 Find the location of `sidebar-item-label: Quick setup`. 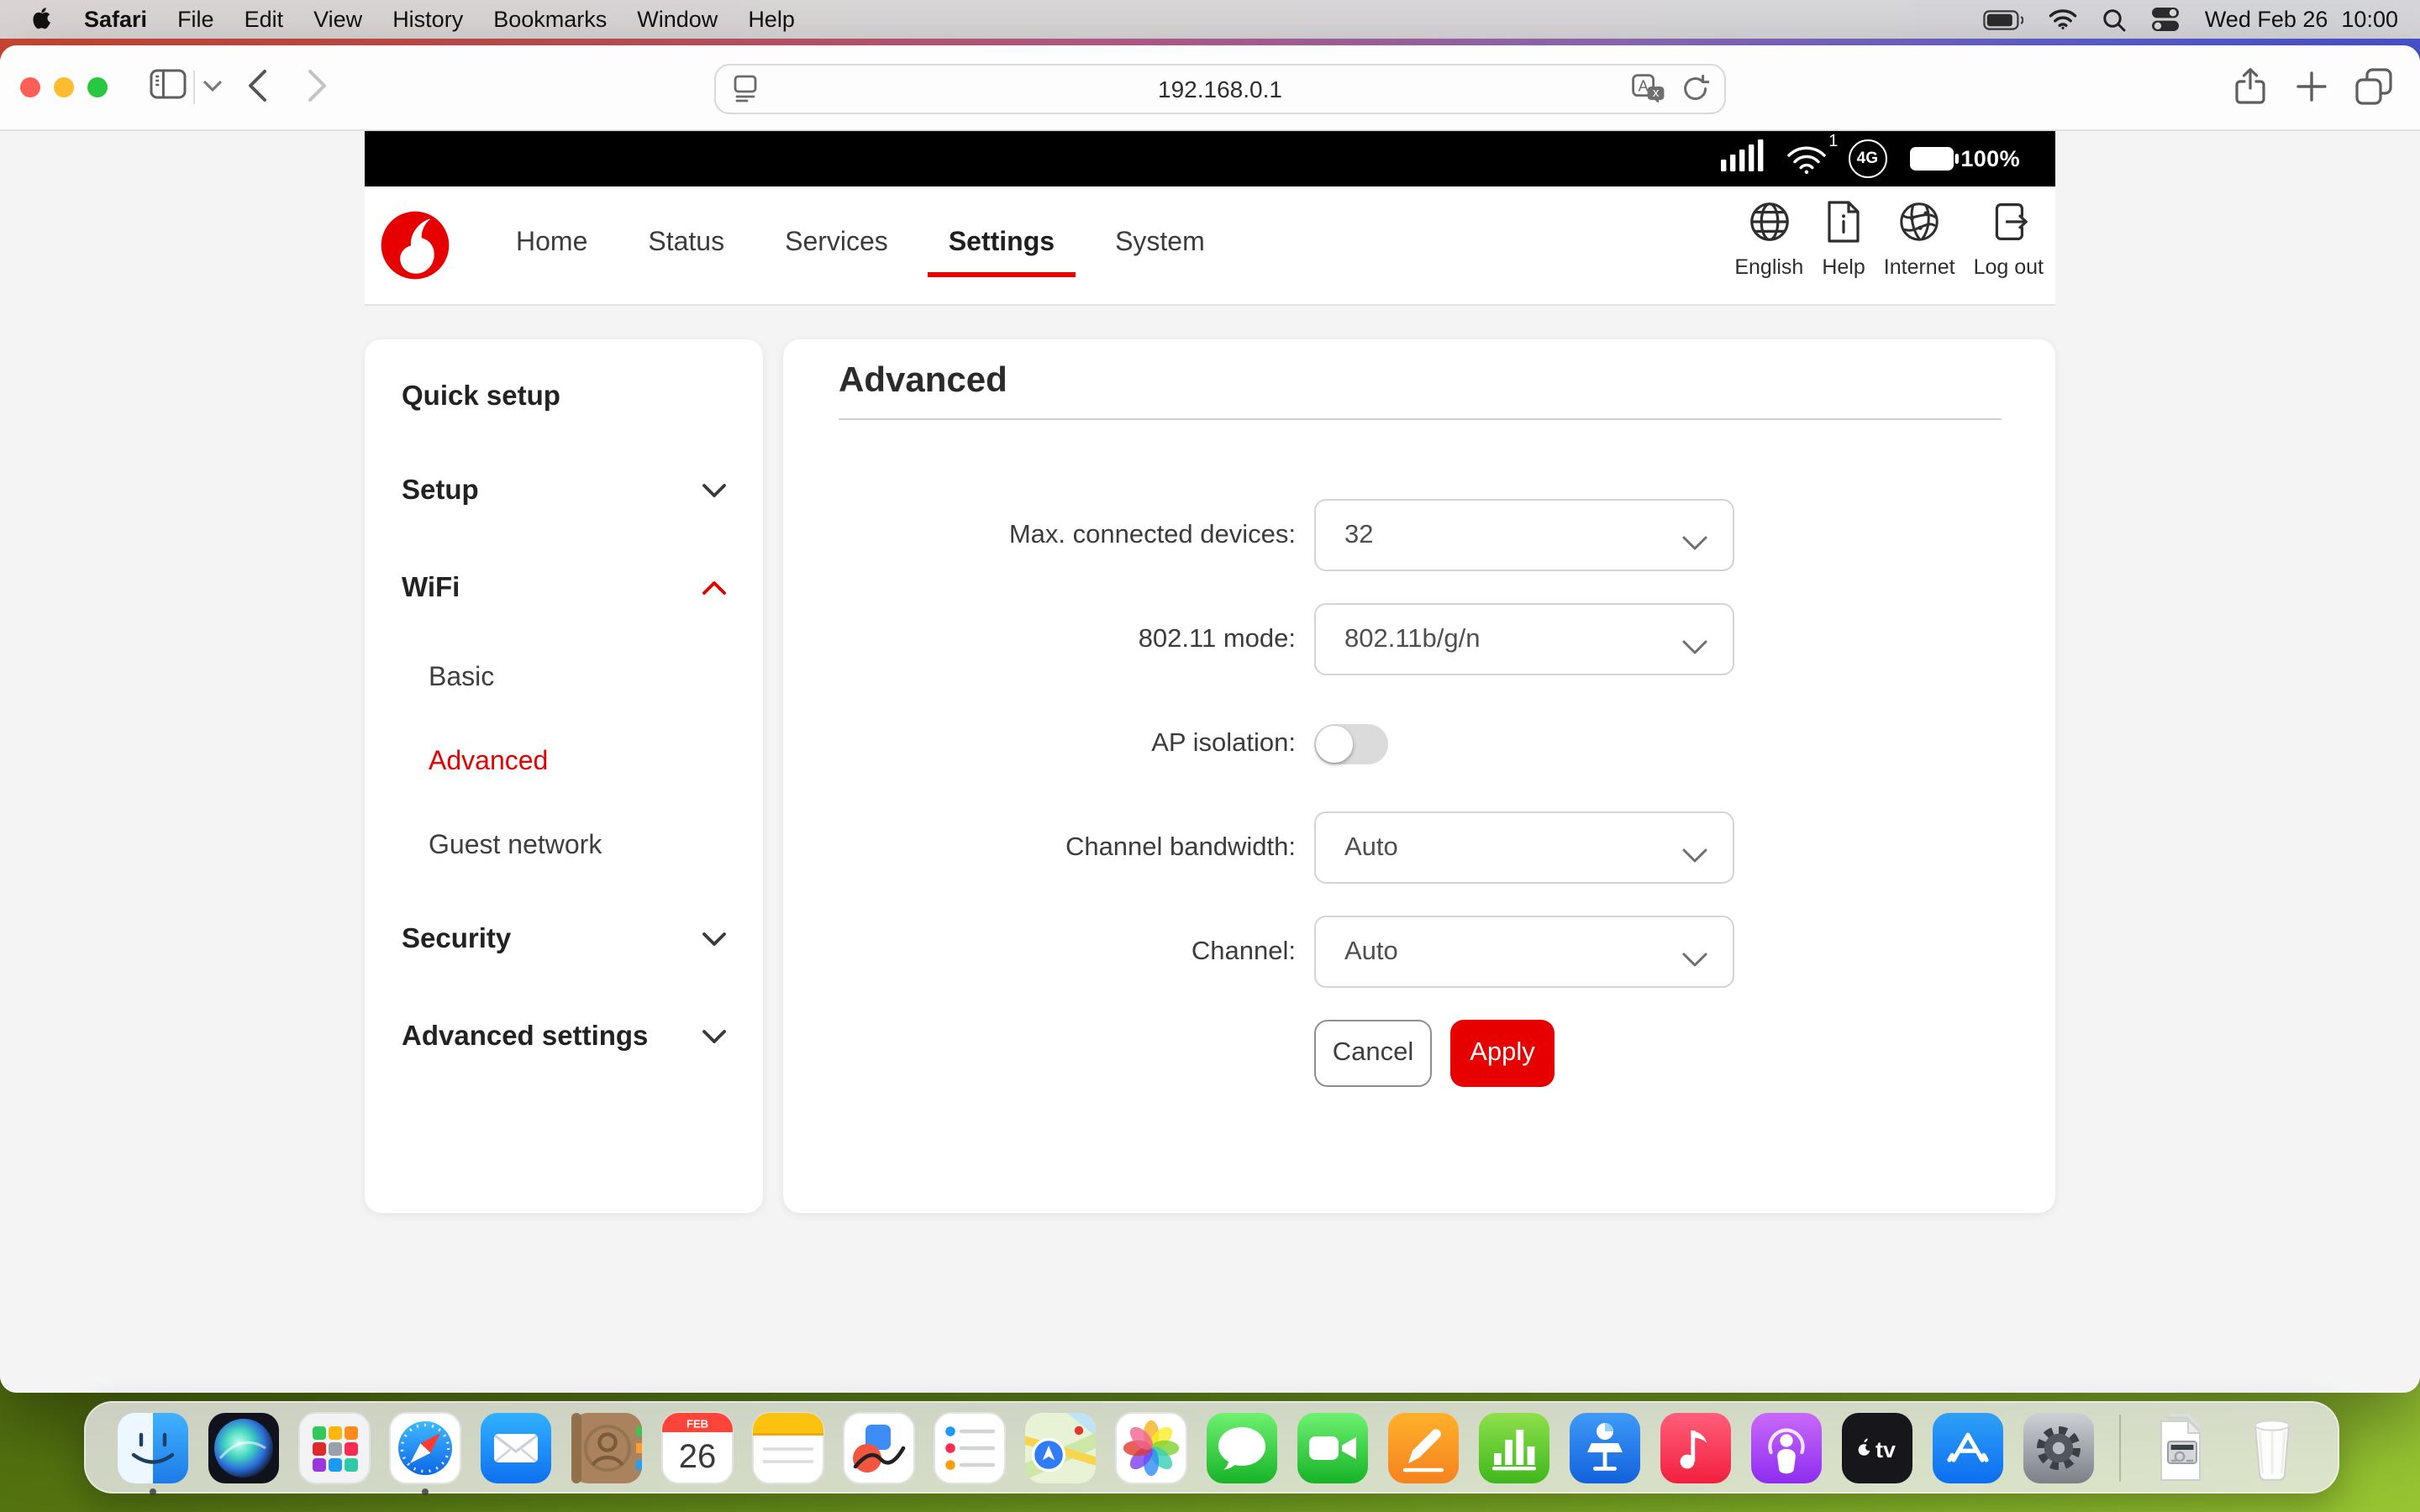

sidebar-item-label: Quick setup is located at coordinates (481, 396).